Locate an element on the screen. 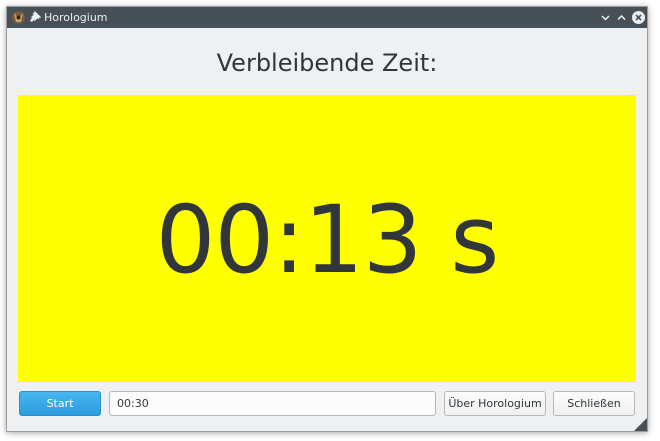  about-button: Über Horologium is located at coordinates (495, 403).